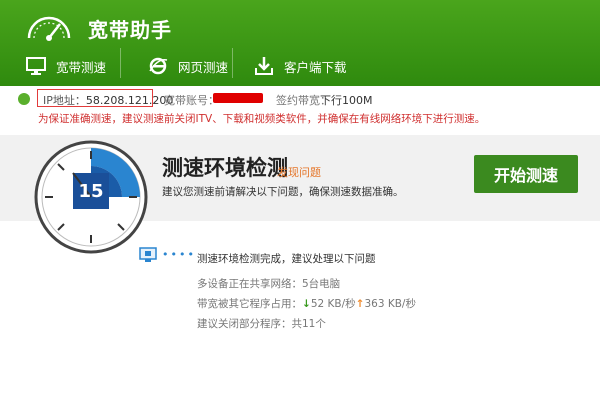 Image resolution: width=600 pixels, height=420 pixels. What do you see at coordinates (158, 66) in the screenshot?
I see `ie-browser-icon` at bounding box center [158, 66].